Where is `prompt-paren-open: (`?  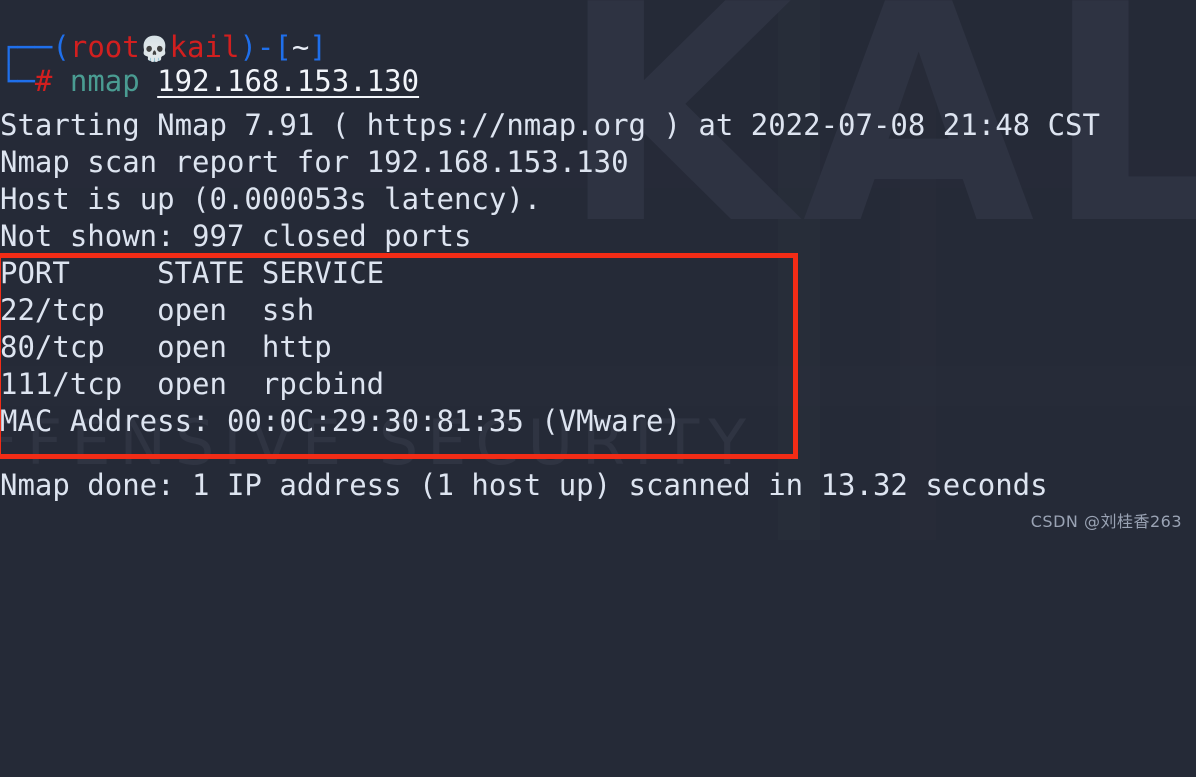
prompt-paren-open: ( is located at coordinates (61, 47).